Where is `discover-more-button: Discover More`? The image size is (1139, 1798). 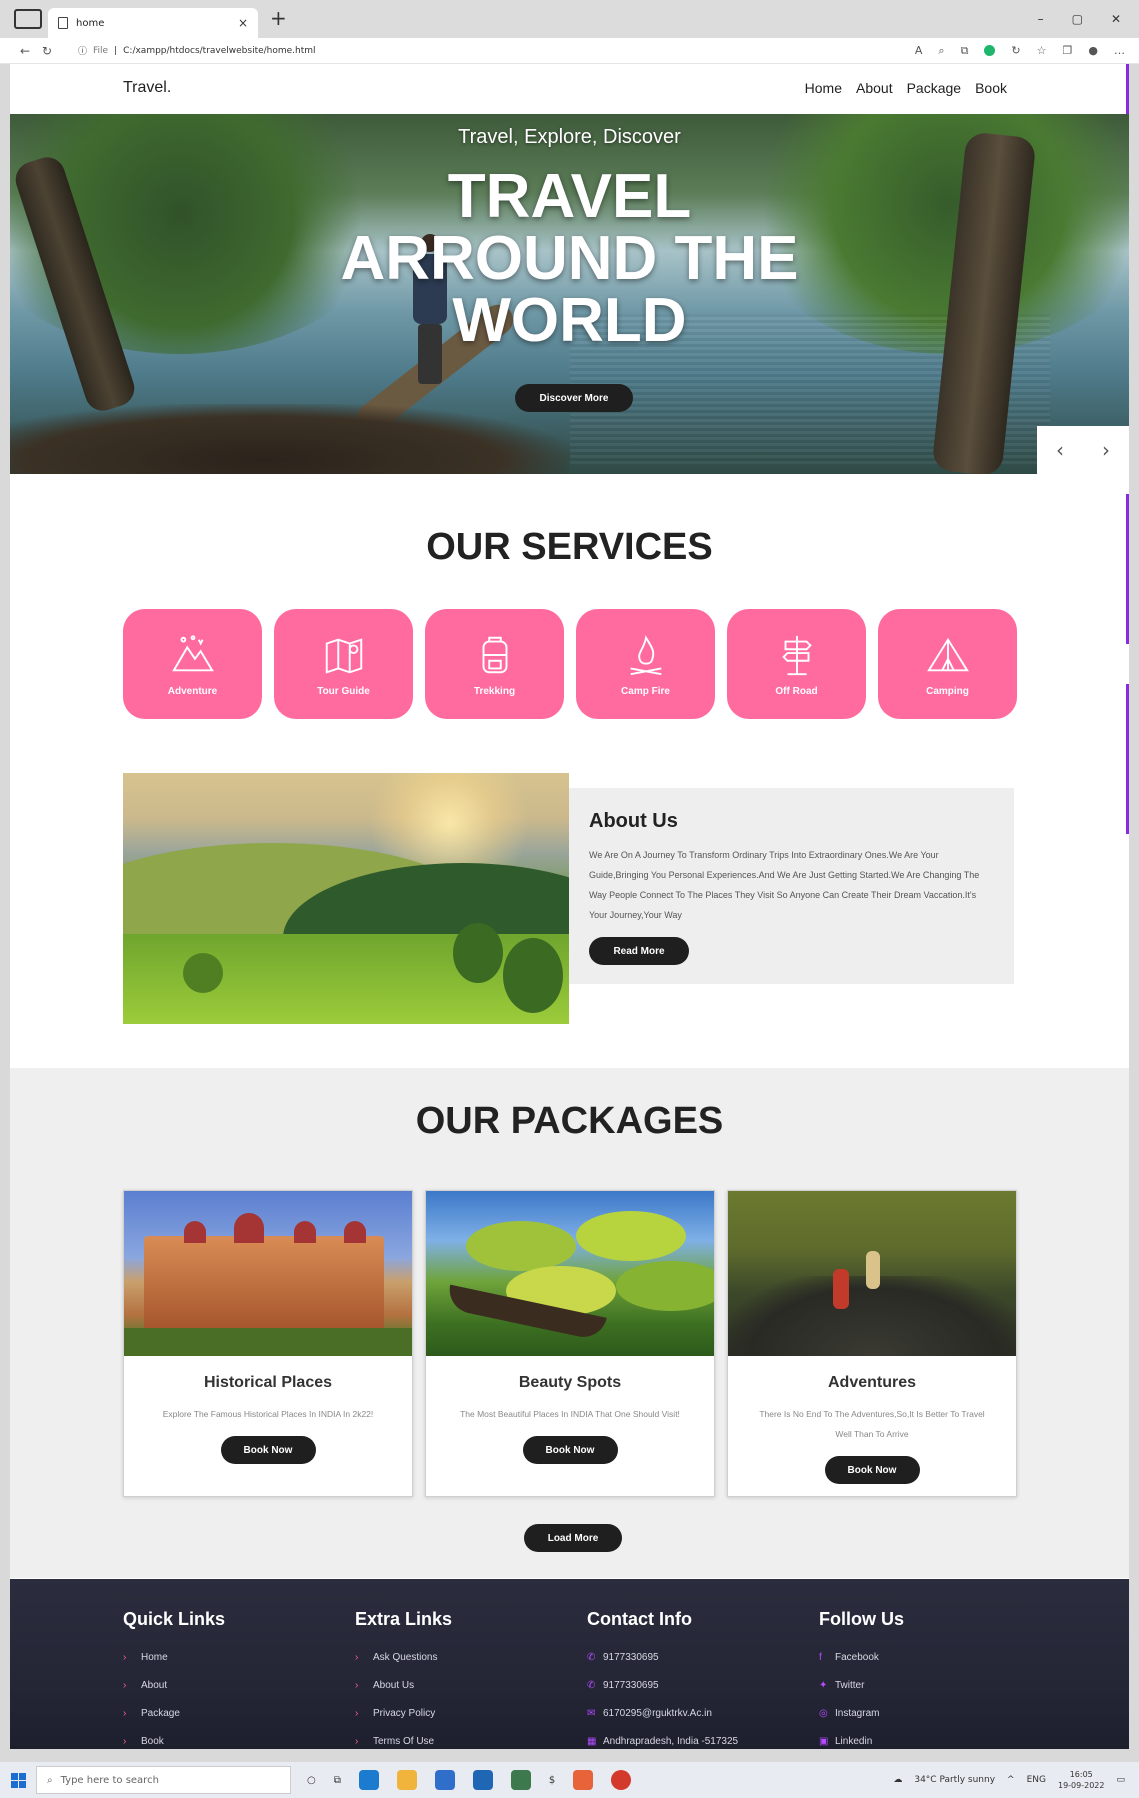
discover-more-button: Discover More is located at coordinates (574, 398).